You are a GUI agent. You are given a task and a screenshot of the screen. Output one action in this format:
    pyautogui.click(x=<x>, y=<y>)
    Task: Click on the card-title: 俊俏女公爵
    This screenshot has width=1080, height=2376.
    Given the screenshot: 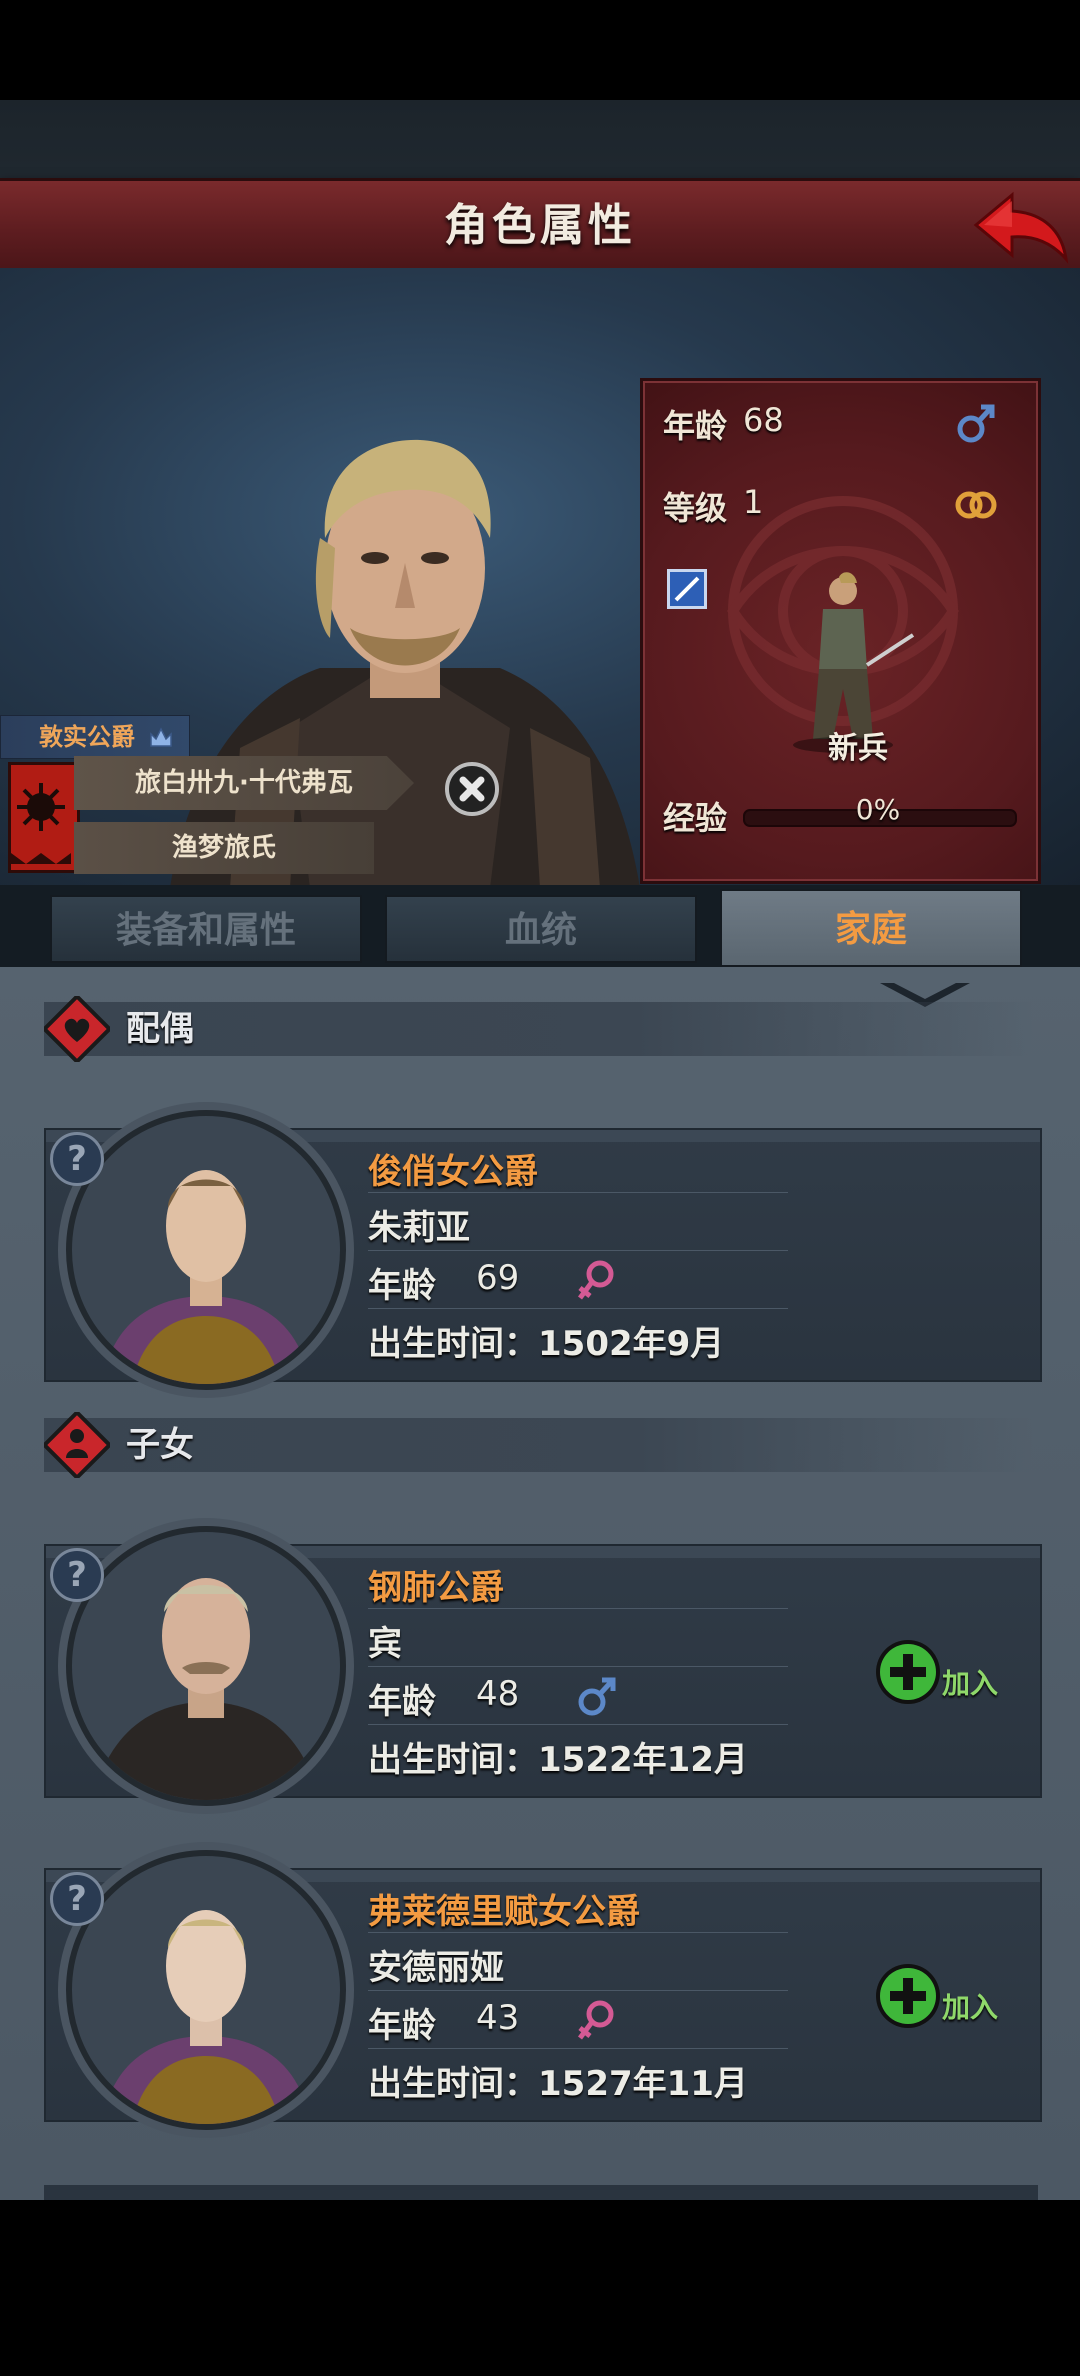 What is the action you would take?
    pyautogui.click(x=453, y=1172)
    